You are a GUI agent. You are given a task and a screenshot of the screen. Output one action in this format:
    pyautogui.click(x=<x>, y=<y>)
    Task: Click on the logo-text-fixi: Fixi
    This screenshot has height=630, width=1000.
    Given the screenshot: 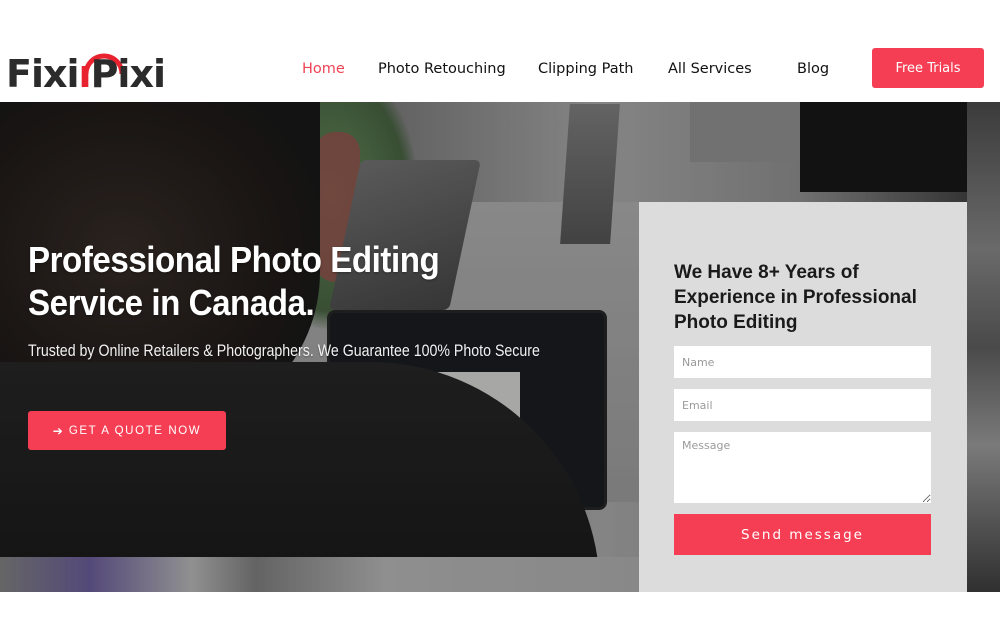 What is the action you would take?
    pyautogui.click(x=43, y=74)
    